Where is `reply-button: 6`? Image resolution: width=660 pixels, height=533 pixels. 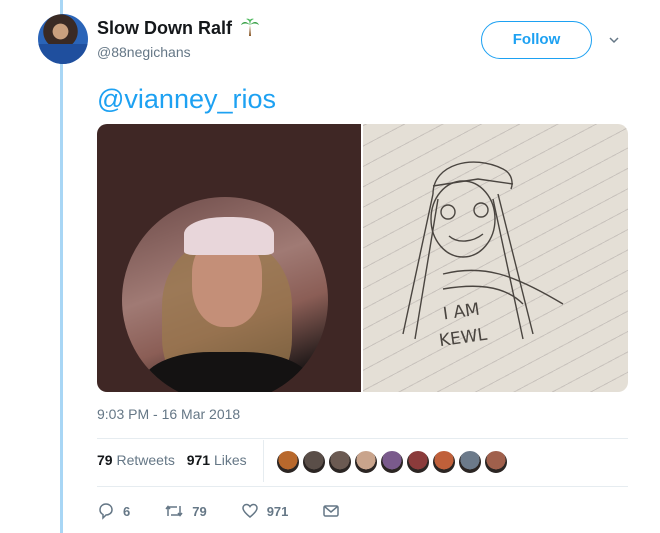 reply-button: 6 is located at coordinates (113, 511).